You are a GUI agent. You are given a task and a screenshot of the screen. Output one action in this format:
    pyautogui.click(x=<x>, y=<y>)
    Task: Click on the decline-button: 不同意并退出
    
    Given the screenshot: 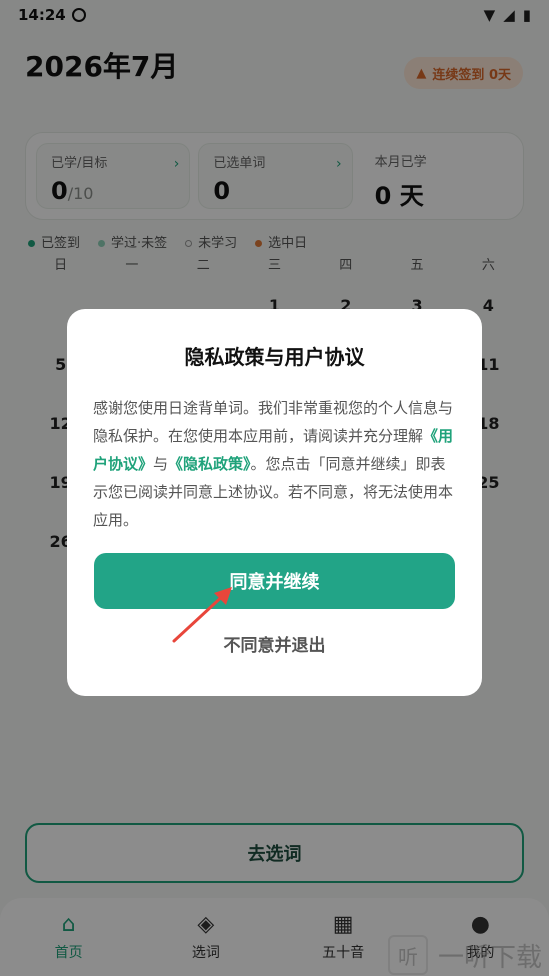 What is the action you would take?
    pyautogui.click(x=274, y=643)
    